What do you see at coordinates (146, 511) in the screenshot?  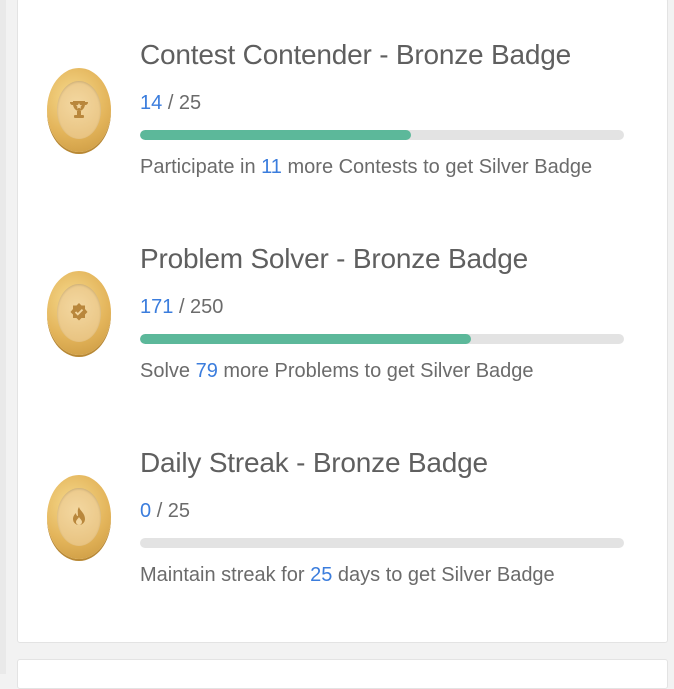 I see `progress-current: 0` at bounding box center [146, 511].